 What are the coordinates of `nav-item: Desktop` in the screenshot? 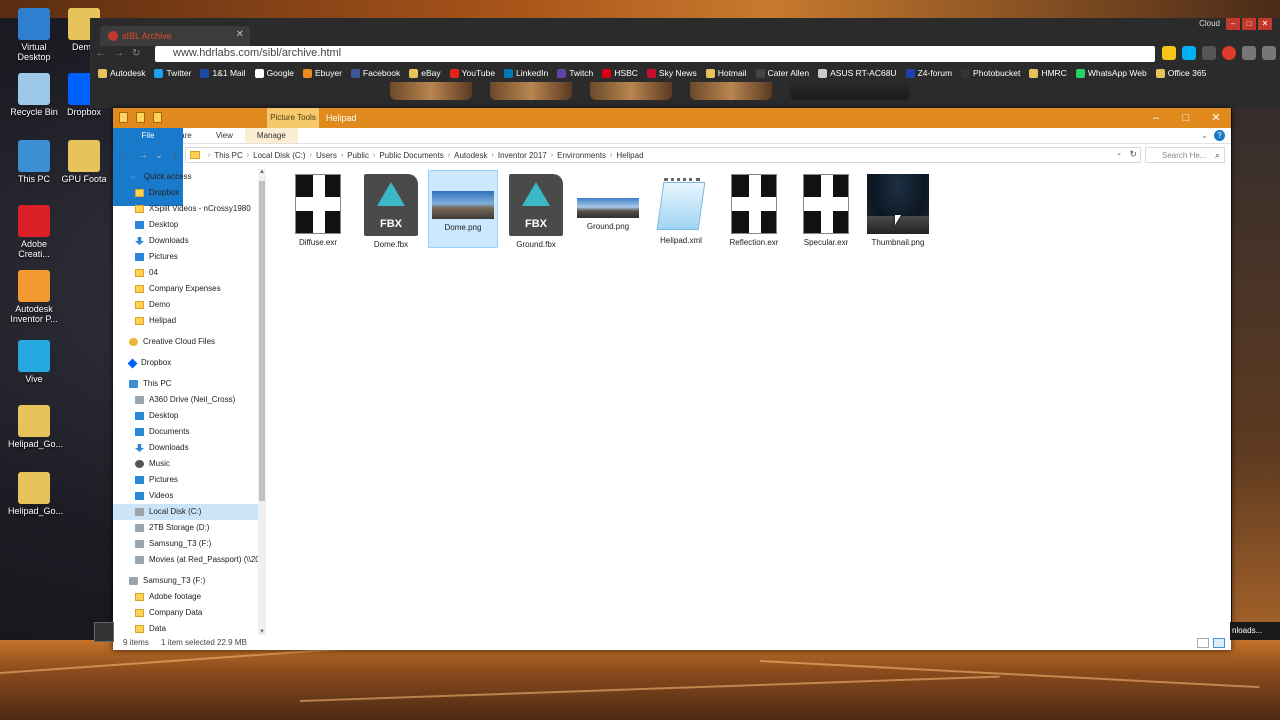 It's located at (189, 416).